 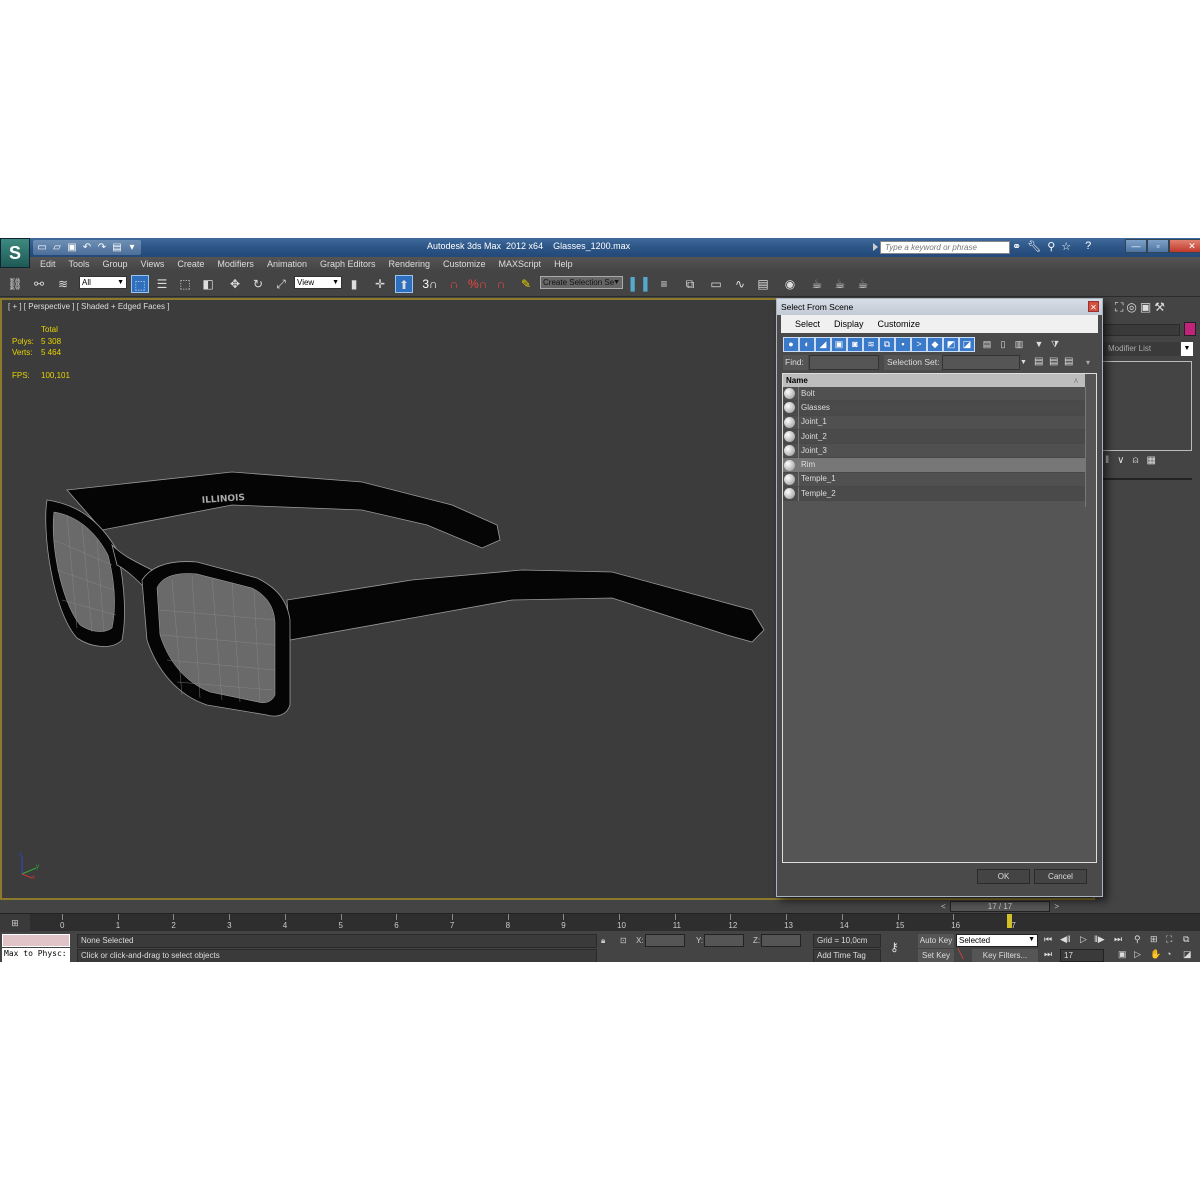 I want to click on menu-modifiers: Modifiers, so click(x=235, y=264).